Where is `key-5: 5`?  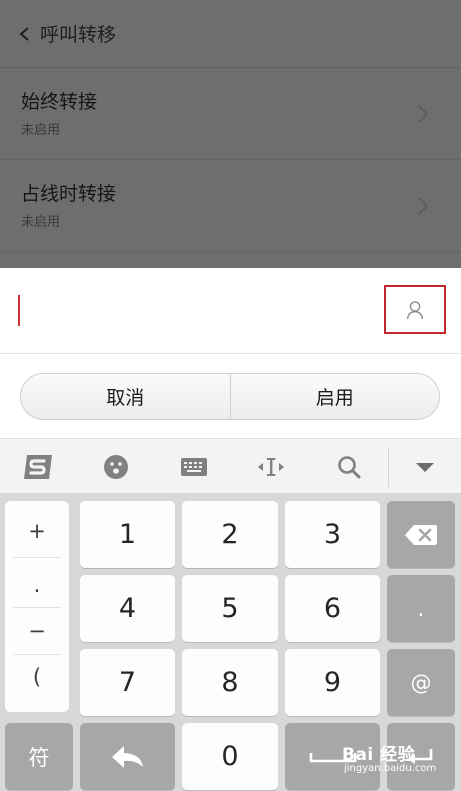
key-5: 5 is located at coordinates (230, 608).